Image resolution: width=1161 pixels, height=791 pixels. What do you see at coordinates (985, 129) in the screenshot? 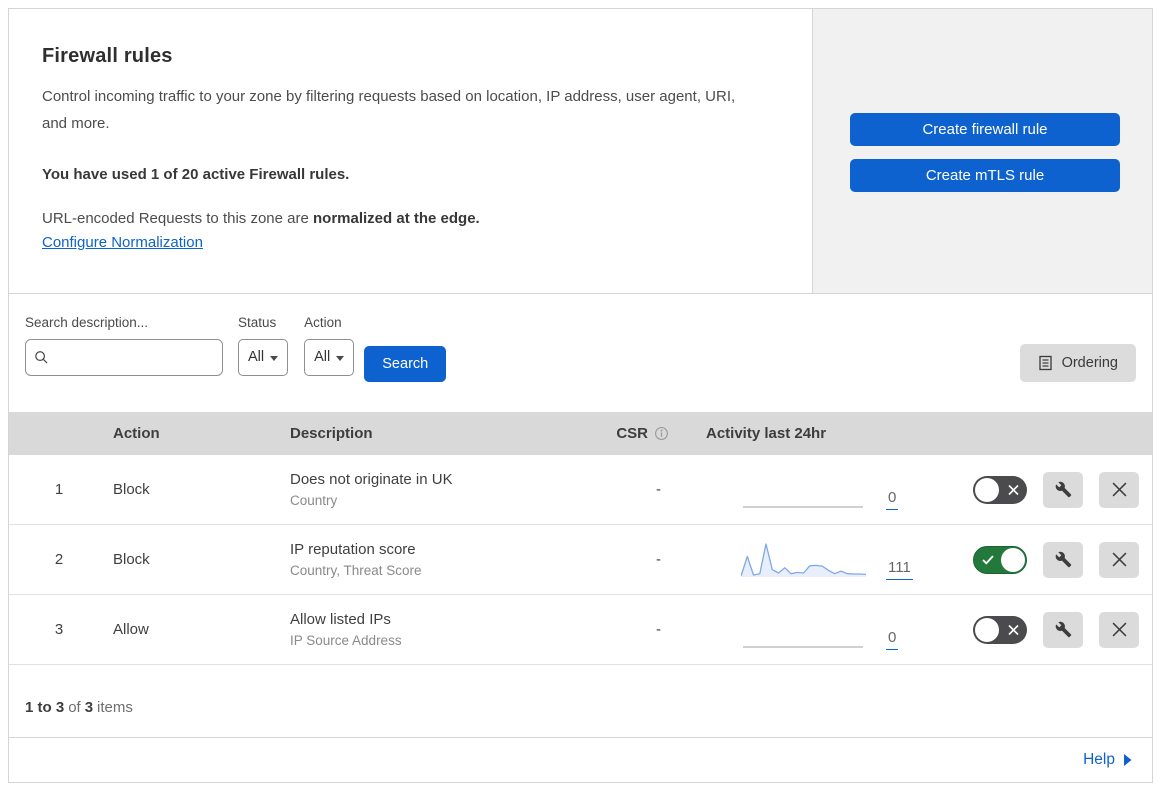
I see `create-firewall-rule-button: Create firewall rule` at bounding box center [985, 129].